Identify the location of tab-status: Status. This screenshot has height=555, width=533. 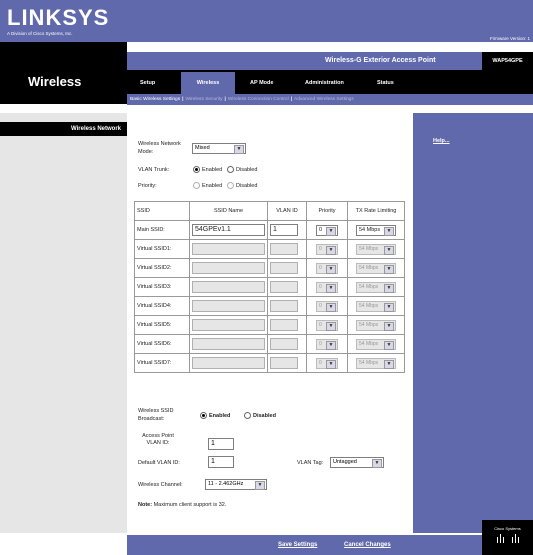
(385, 83).